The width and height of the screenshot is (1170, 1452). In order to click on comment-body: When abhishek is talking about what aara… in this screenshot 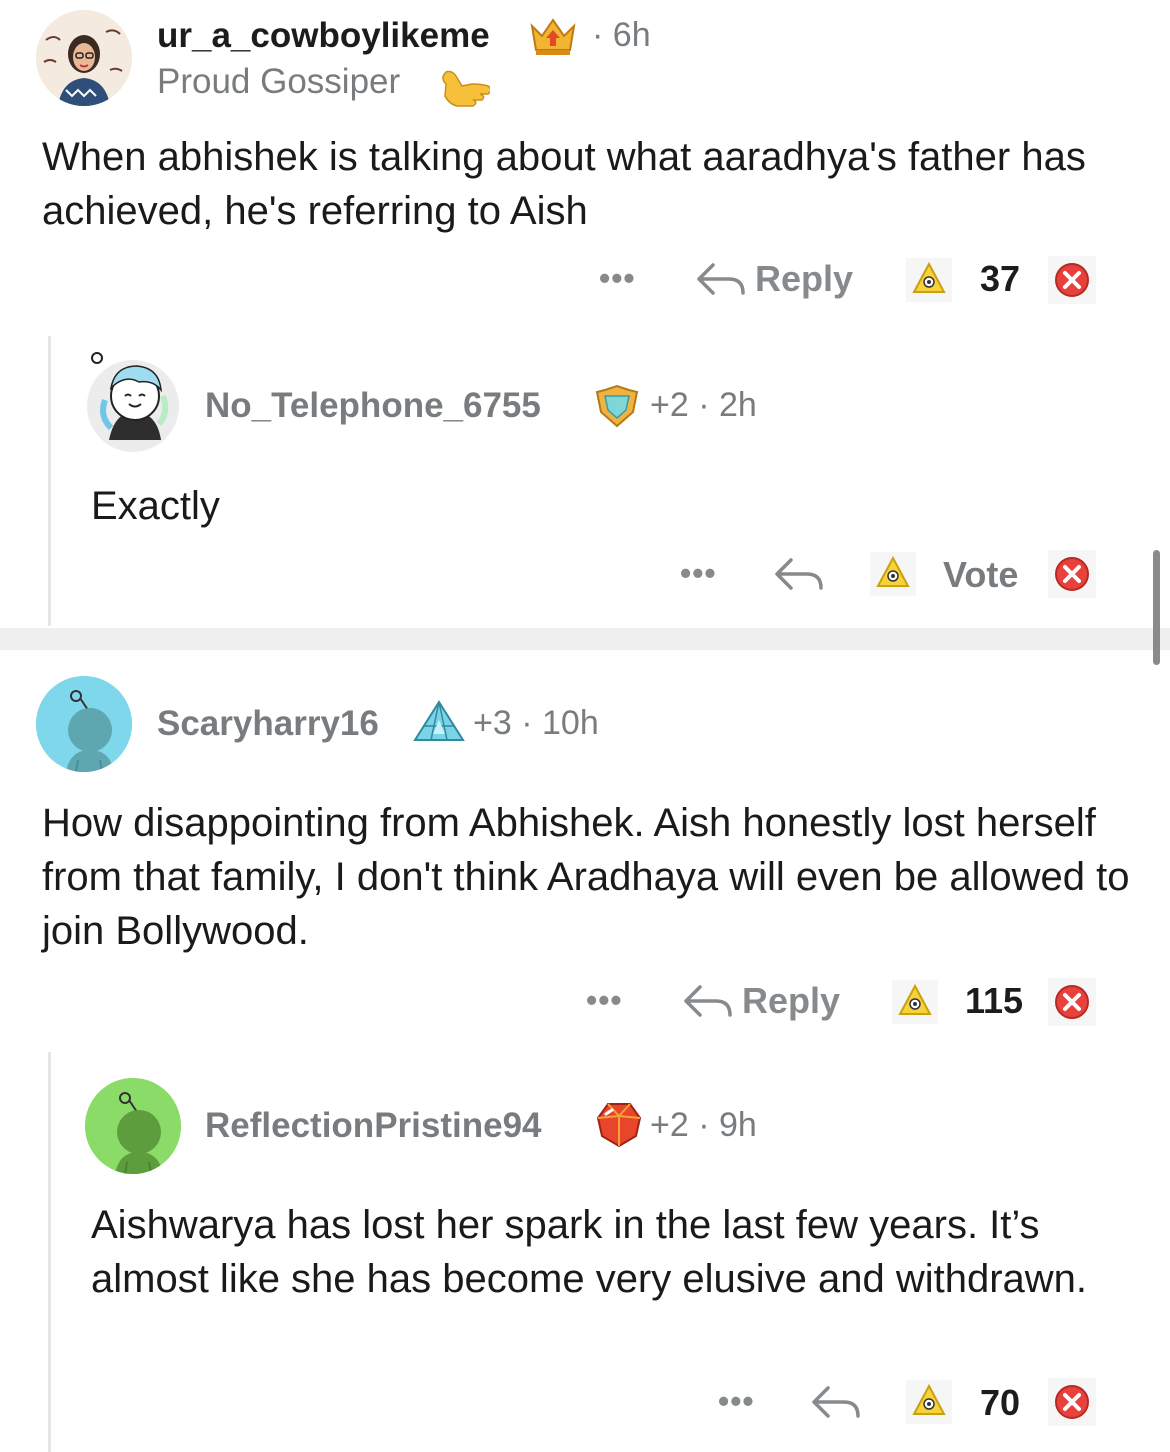, I will do `click(564, 184)`.